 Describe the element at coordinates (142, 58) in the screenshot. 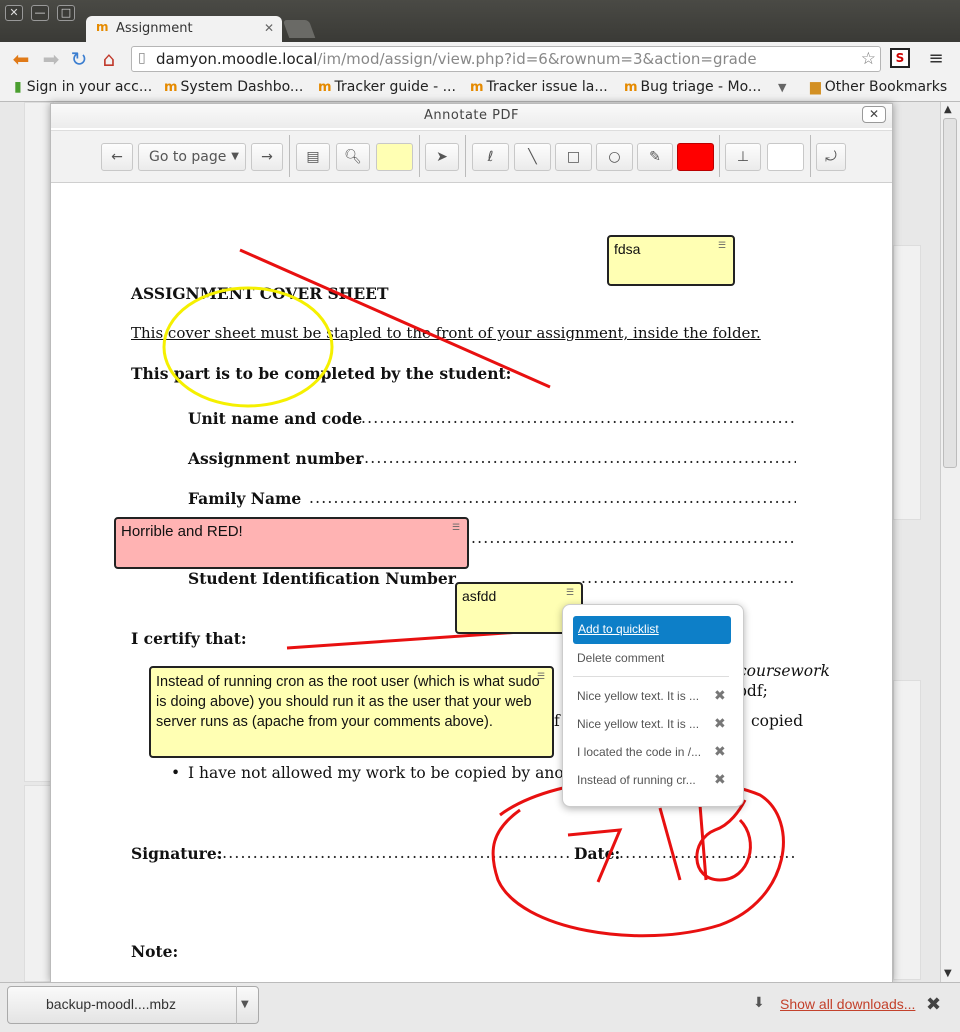

I see `page-icon: ▯` at that location.